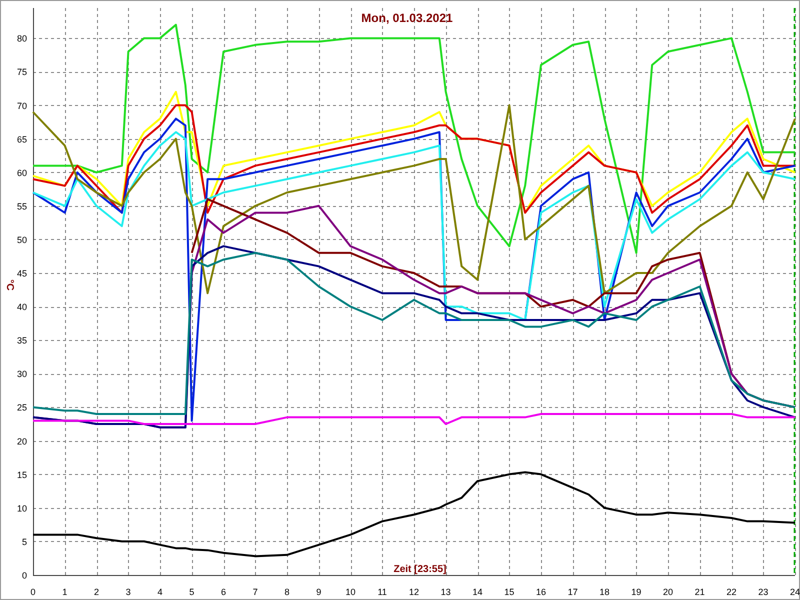  Describe the element at coordinates (24, 541) in the screenshot. I see `y-tick-label: 5` at that location.